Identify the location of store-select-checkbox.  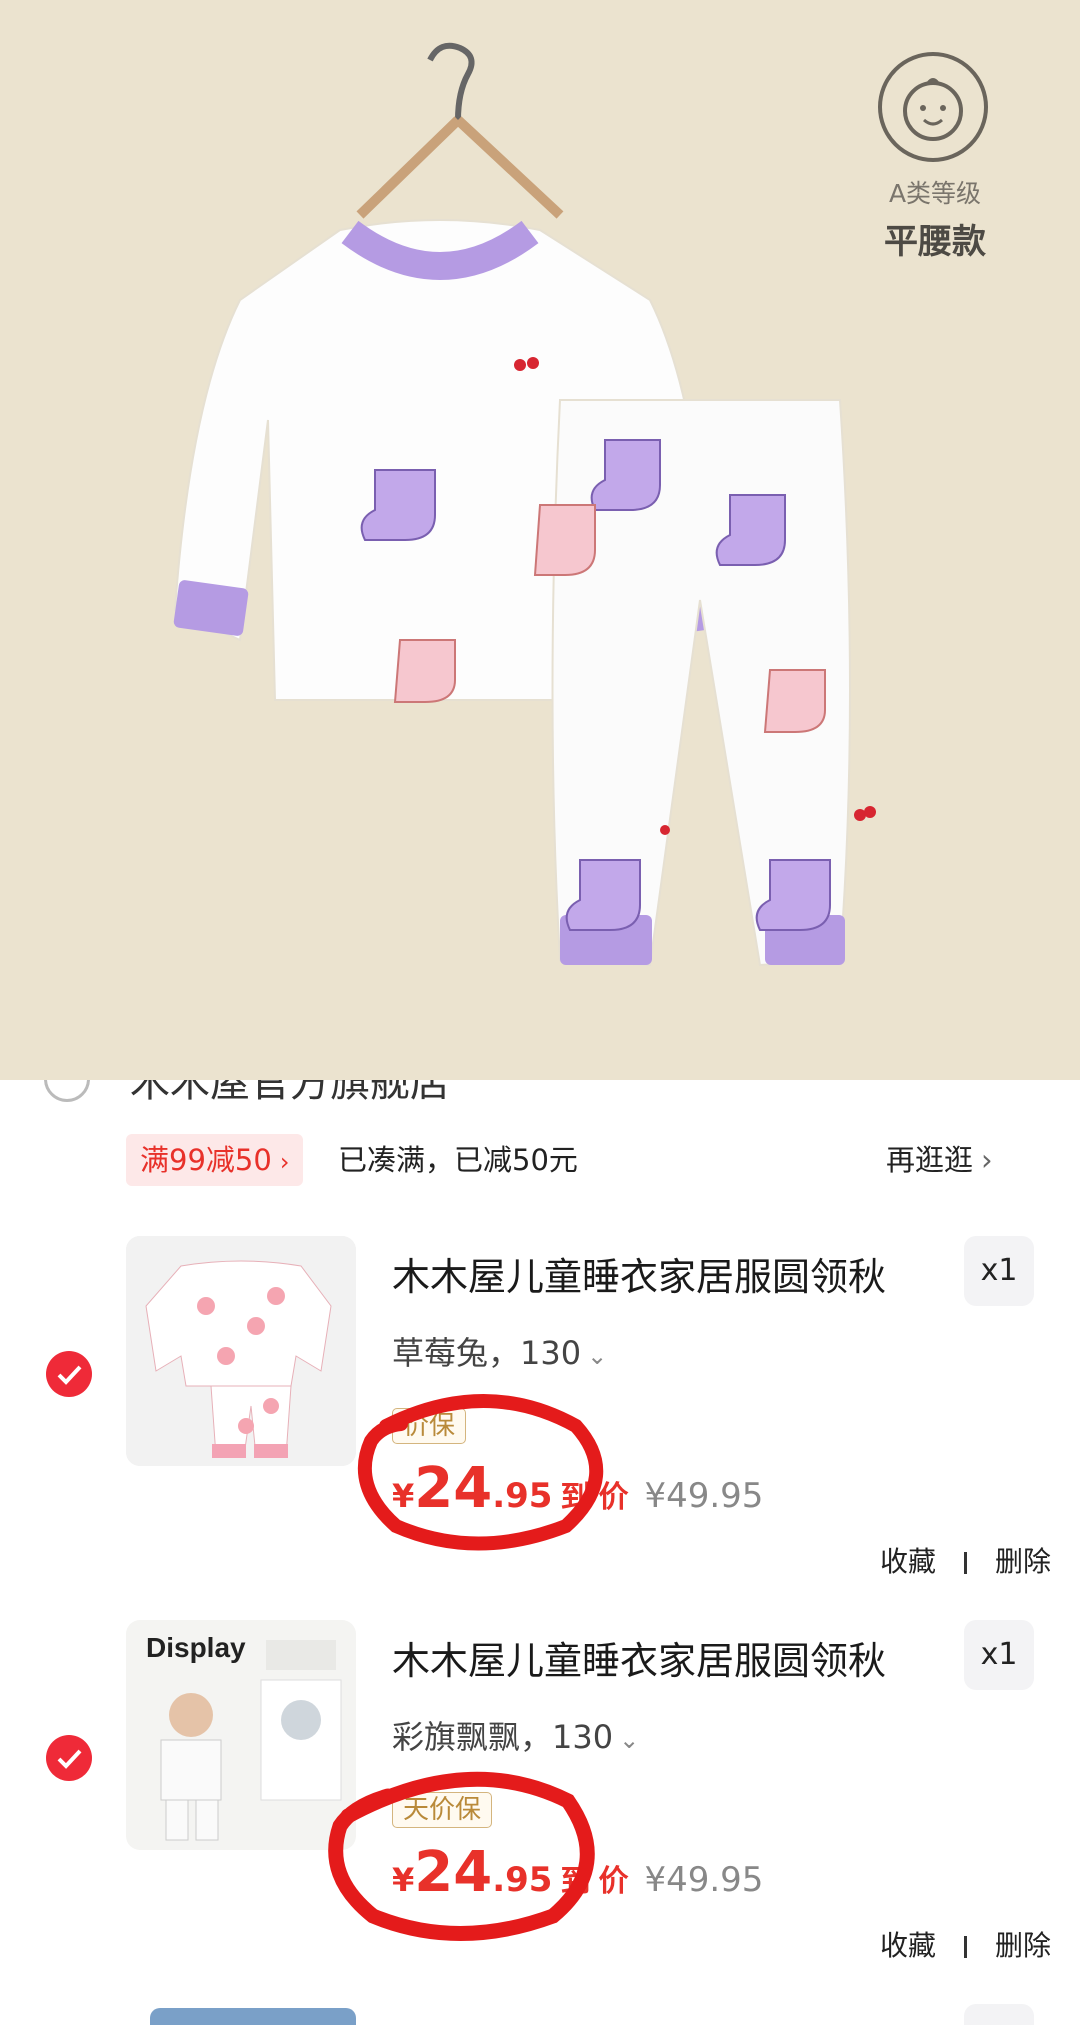
(67, 1091).